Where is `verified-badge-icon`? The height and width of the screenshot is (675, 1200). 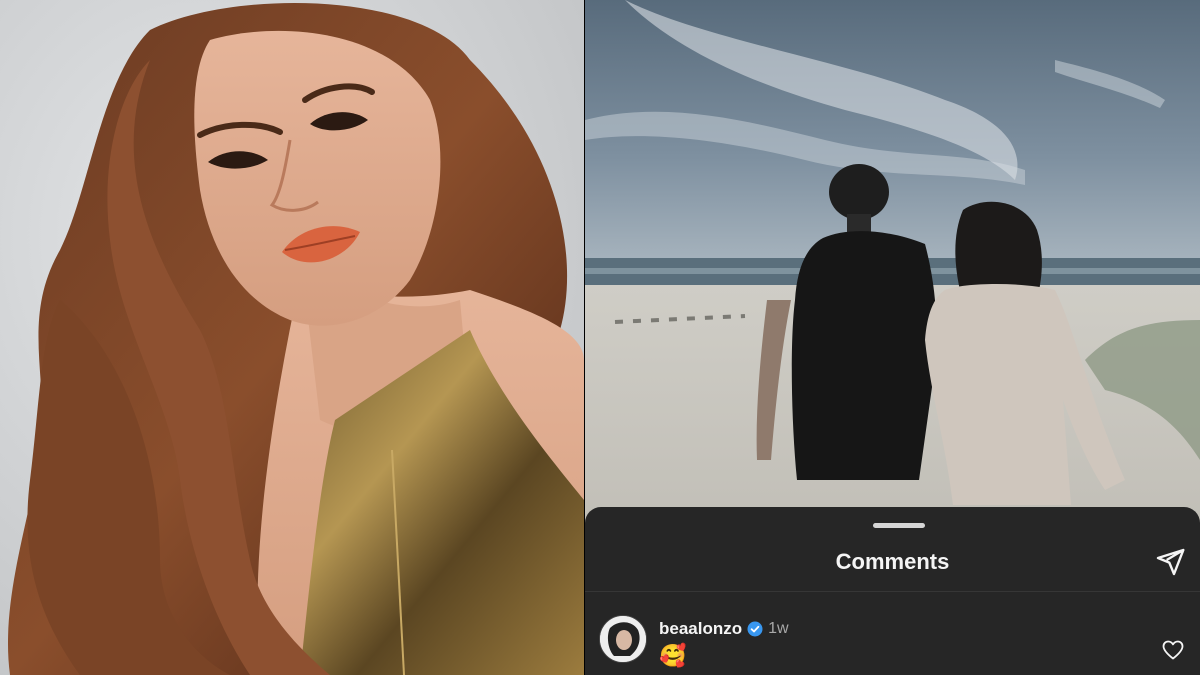
verified-badge-icon is located at coordinates (755, 629).